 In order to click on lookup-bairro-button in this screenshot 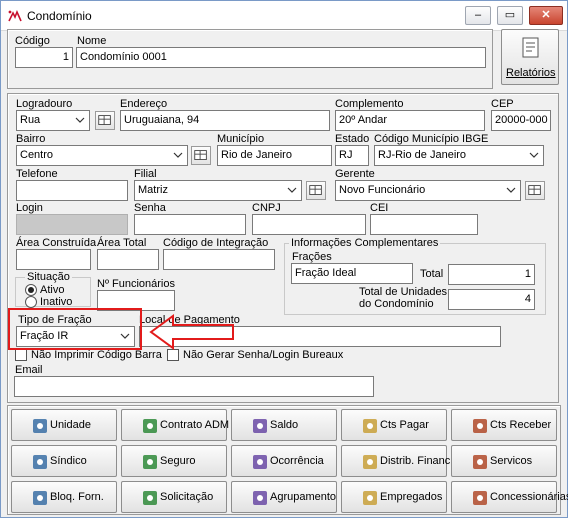, I will do `click(201, 155)`.